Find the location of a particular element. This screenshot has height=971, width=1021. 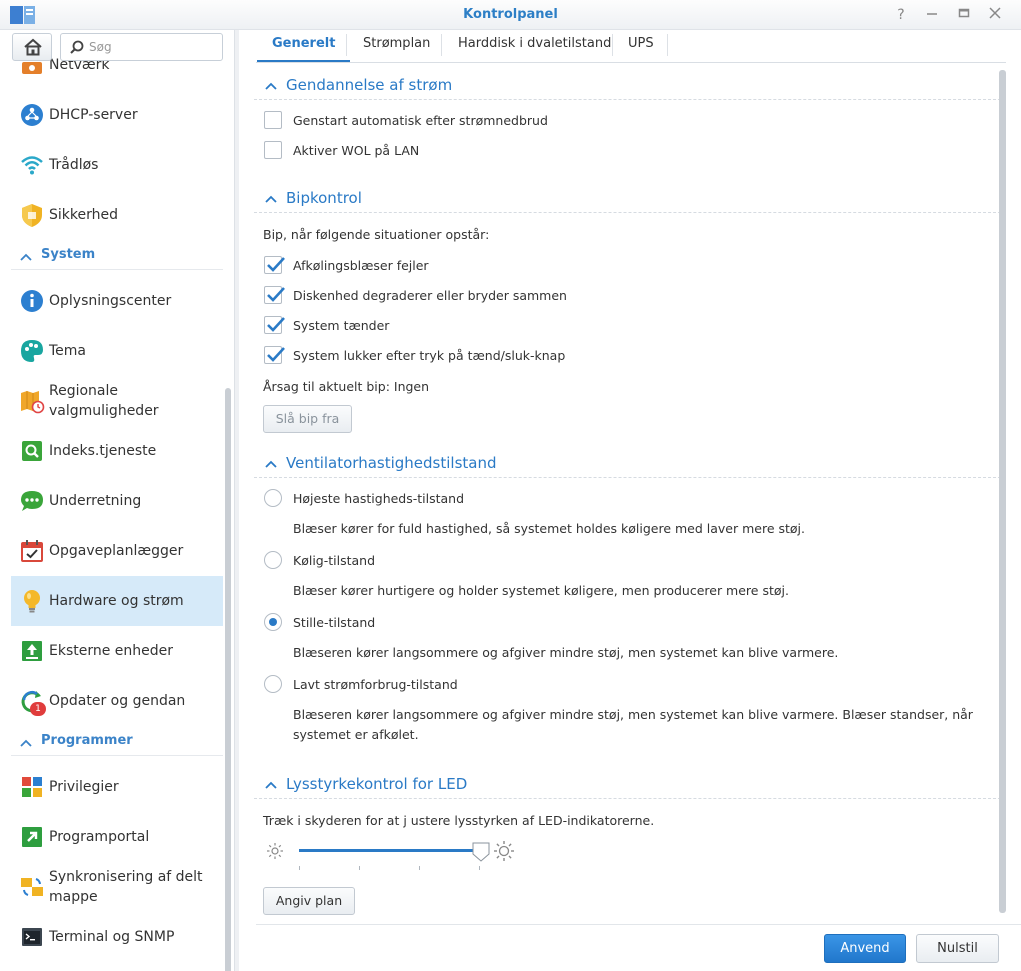

section-title-power-recovery: Gendannelse af strøm is located at coordinates (358, 85).